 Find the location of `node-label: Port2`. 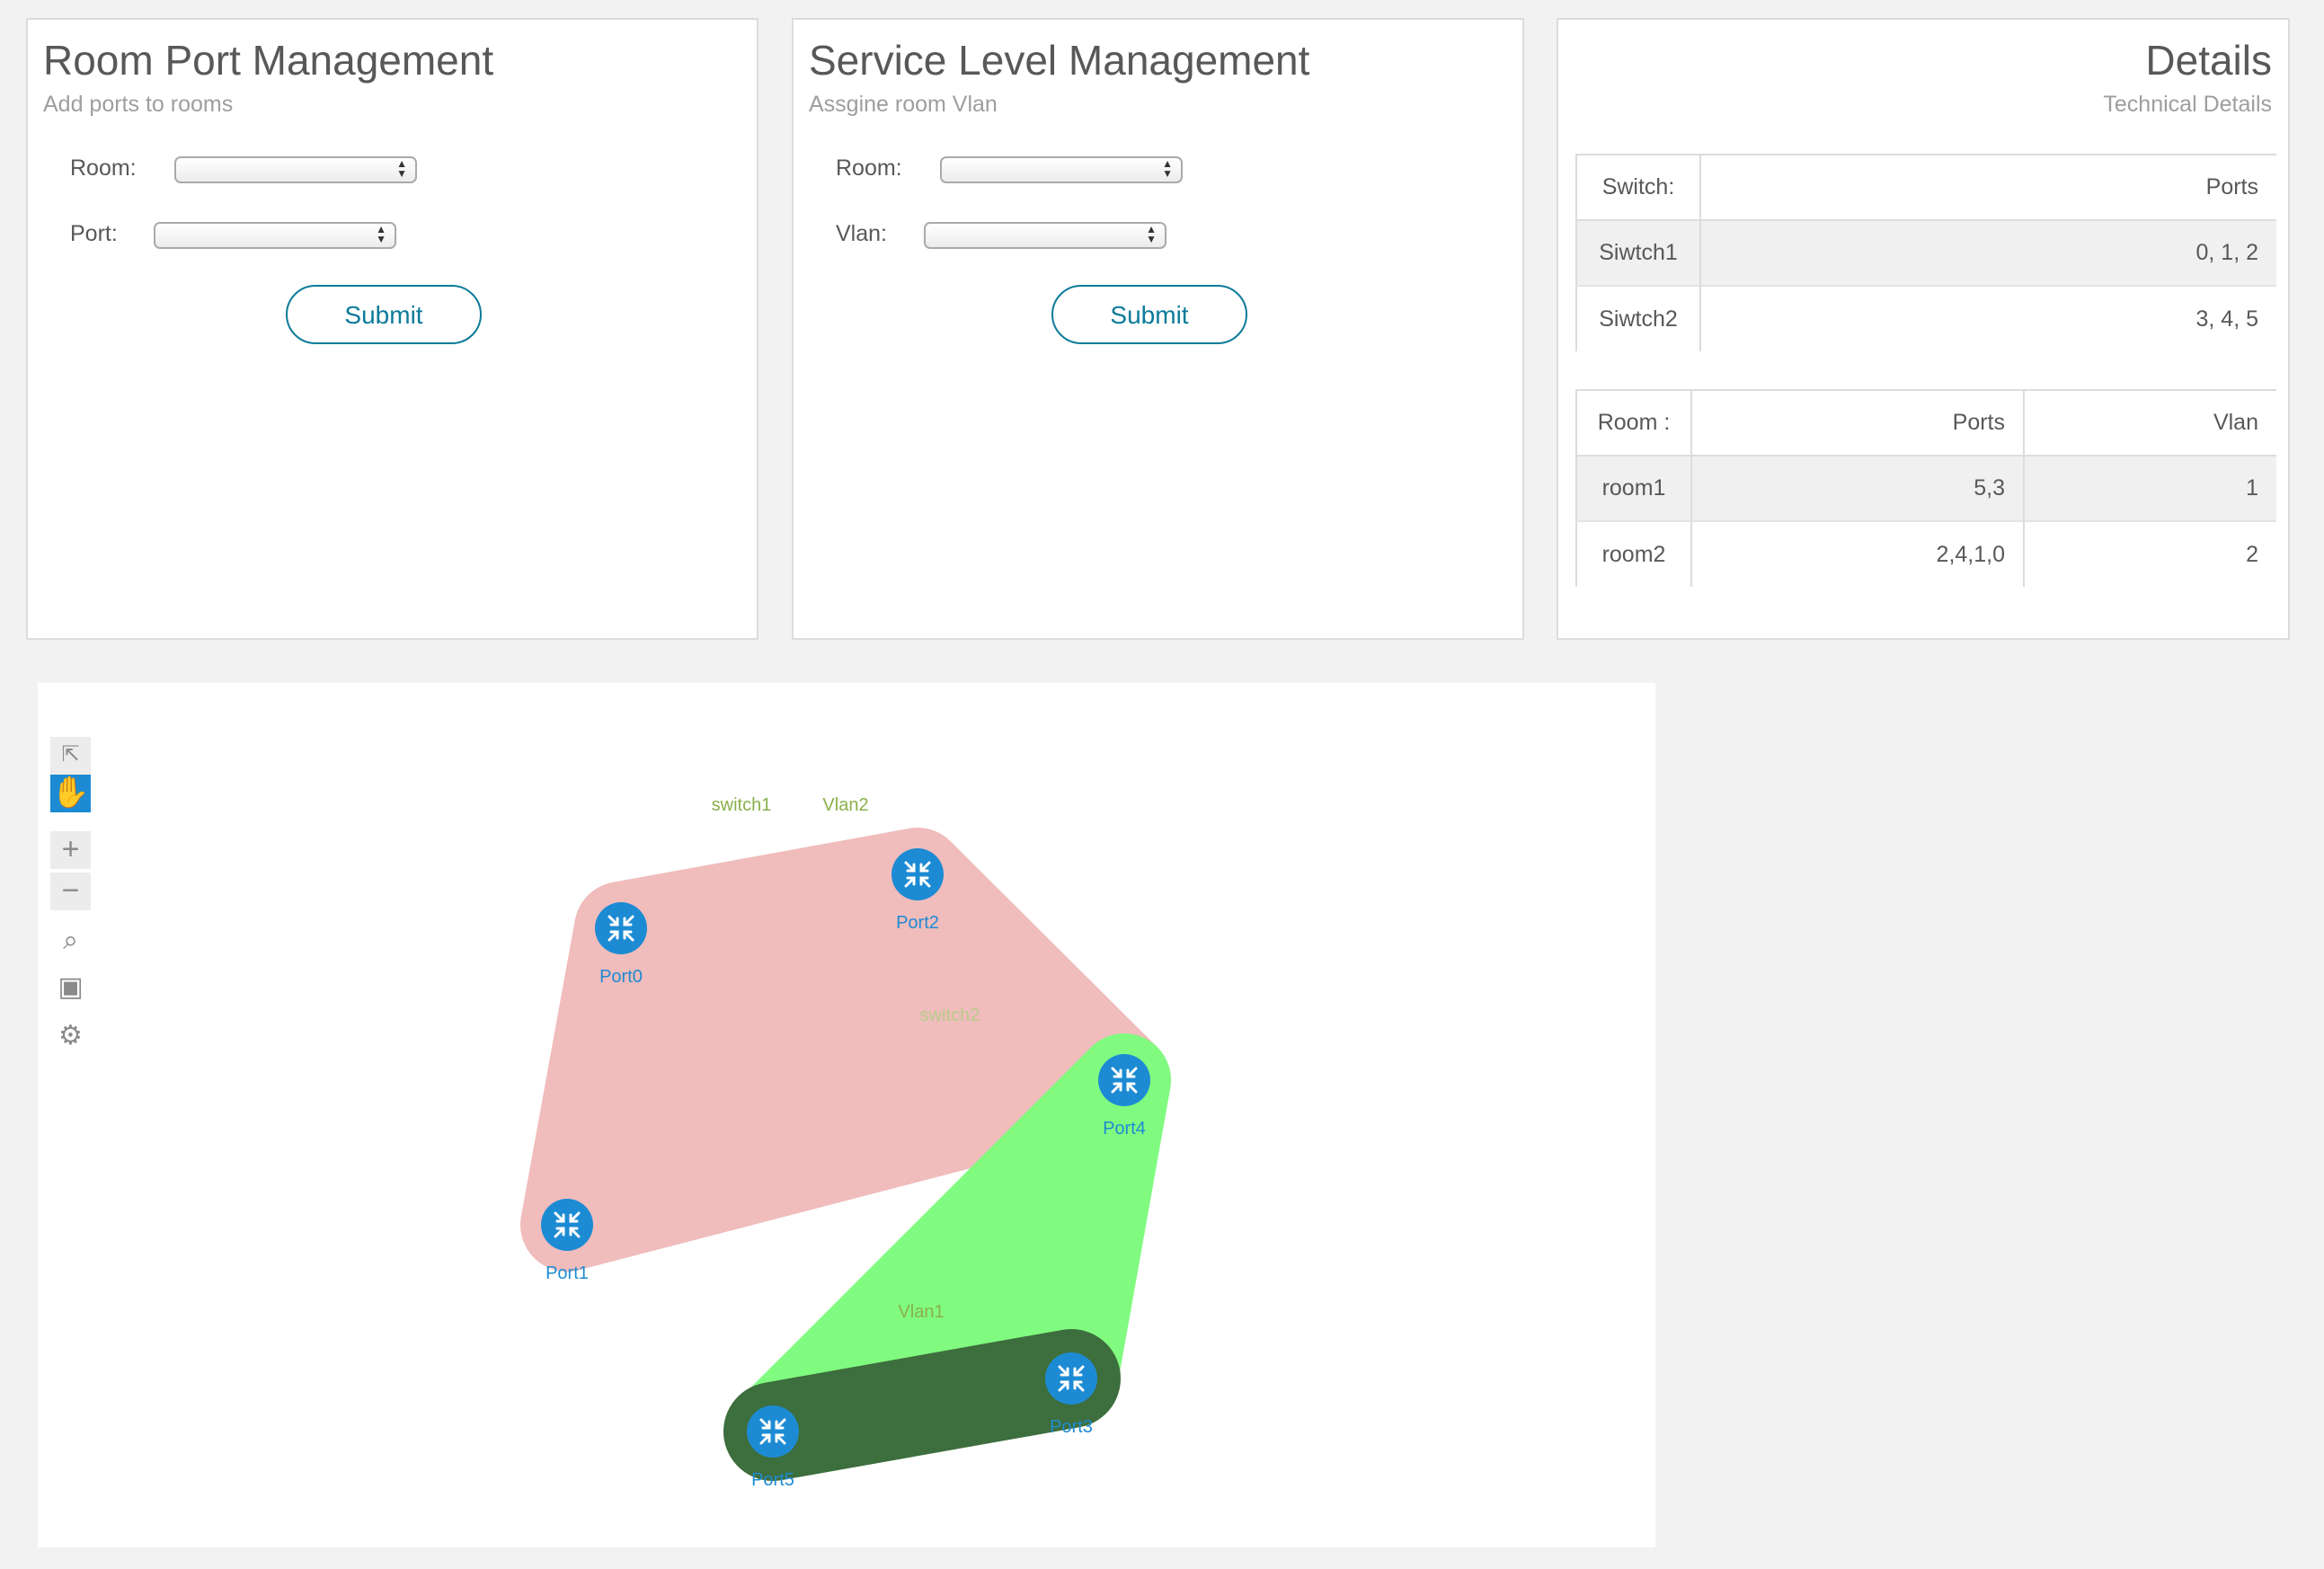

node-label: Port2 is located at coordinates (917, 923).